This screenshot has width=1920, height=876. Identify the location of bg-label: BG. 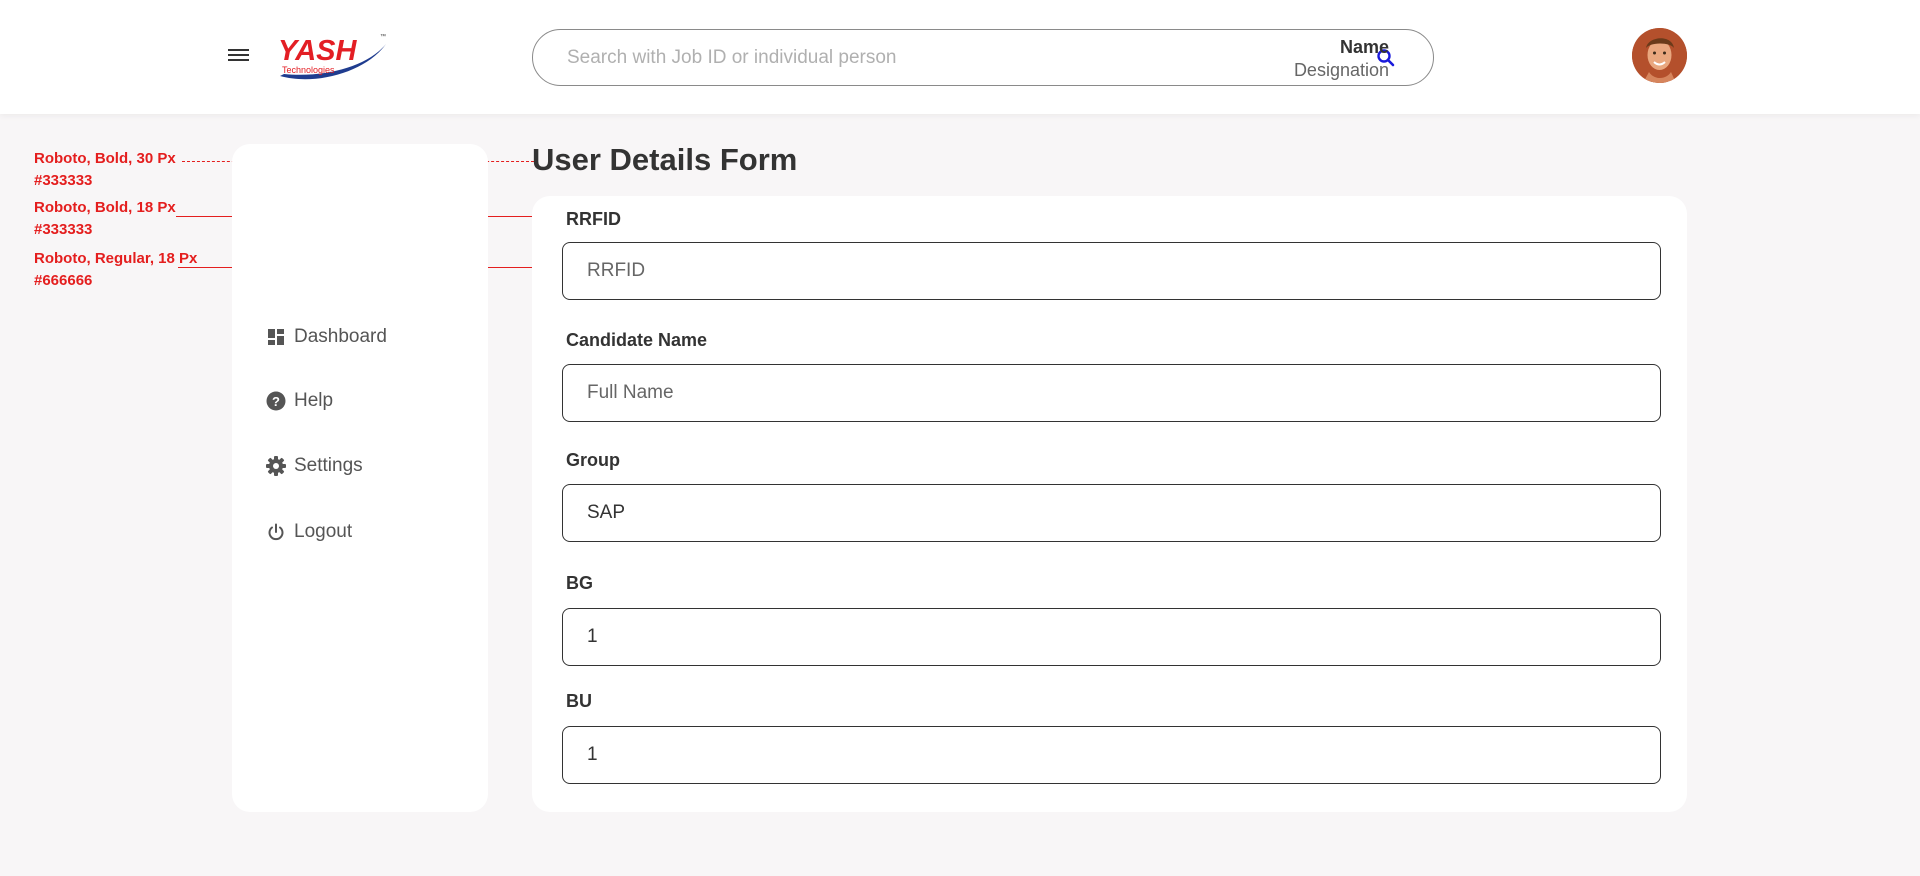
(579, 583).